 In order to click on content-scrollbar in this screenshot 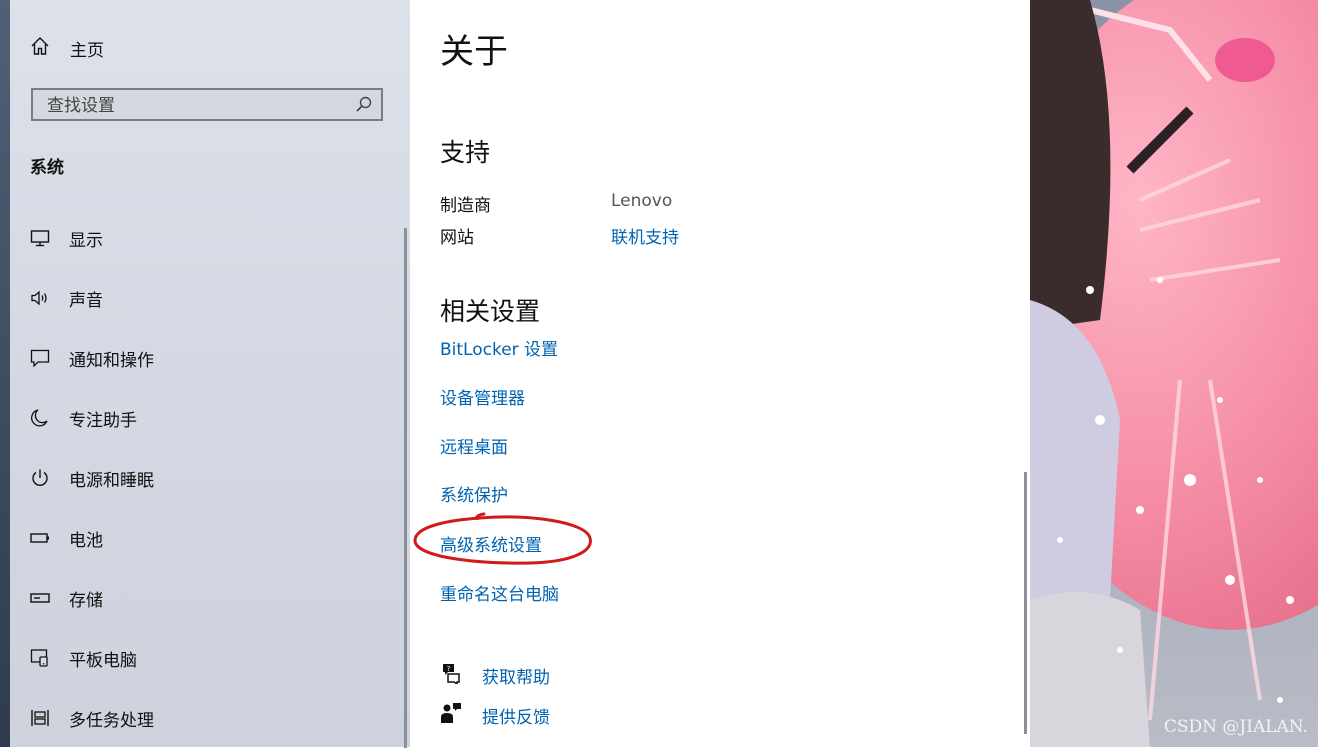, I will do `click(1025, 603)`.